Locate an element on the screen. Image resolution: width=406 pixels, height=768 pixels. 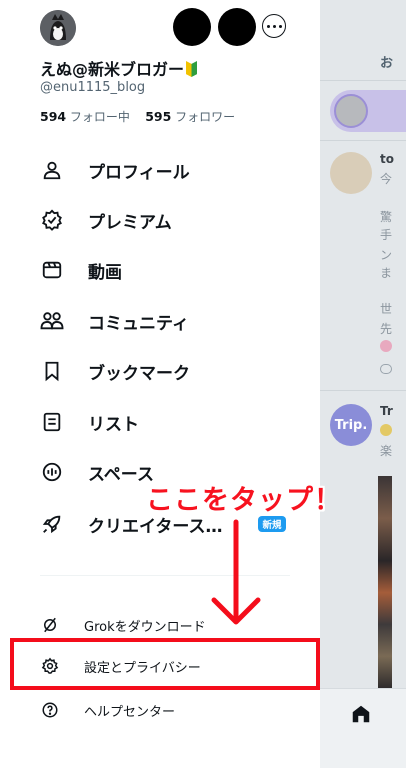
verified-badge-icon is located at coordinates (52, 220).